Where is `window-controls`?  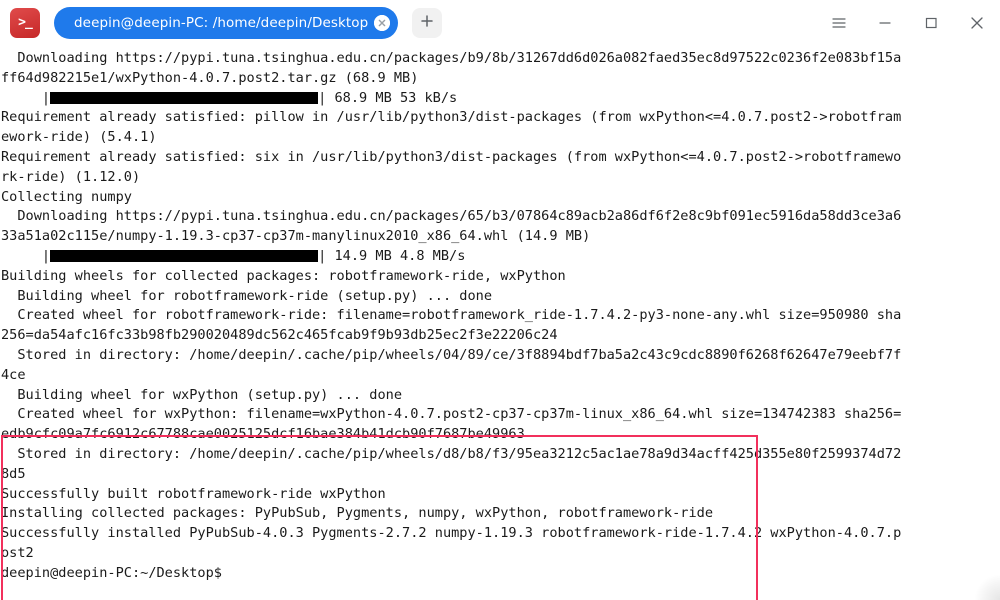 window-controls is located at coordinates (908, 23).